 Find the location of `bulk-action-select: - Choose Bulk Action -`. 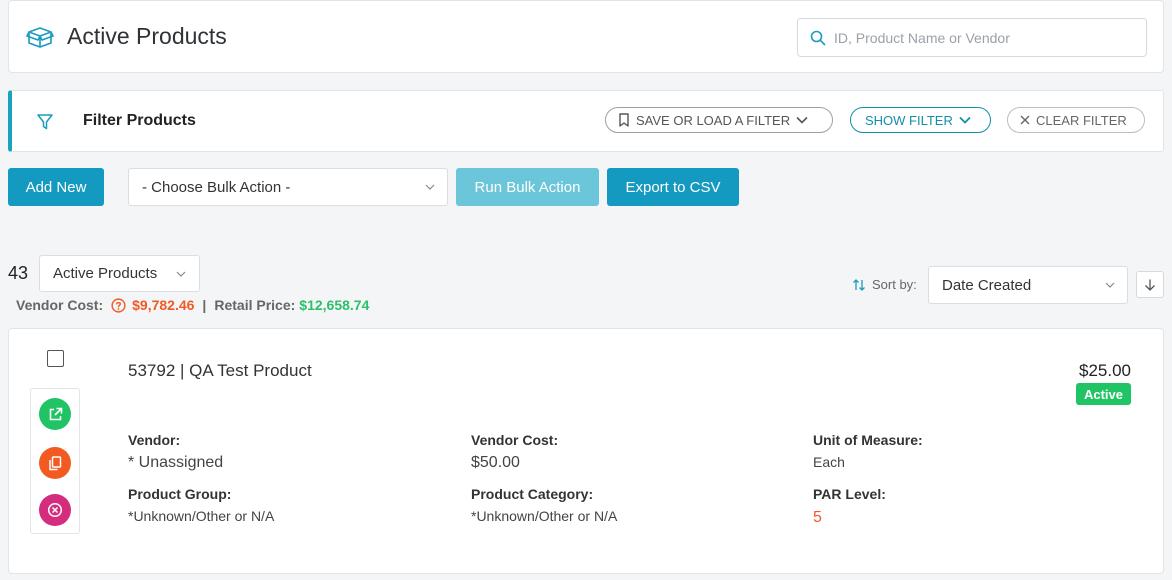

bulk-action-select: - Choose Bulk Action - is located at coordinates (288, 187).